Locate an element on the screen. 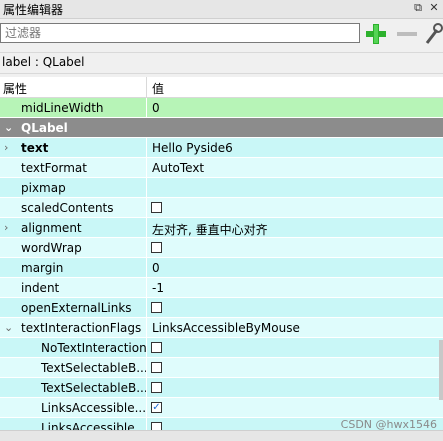  table-row: LinksAccessible... ✓ is located at coordinates (221, 408).